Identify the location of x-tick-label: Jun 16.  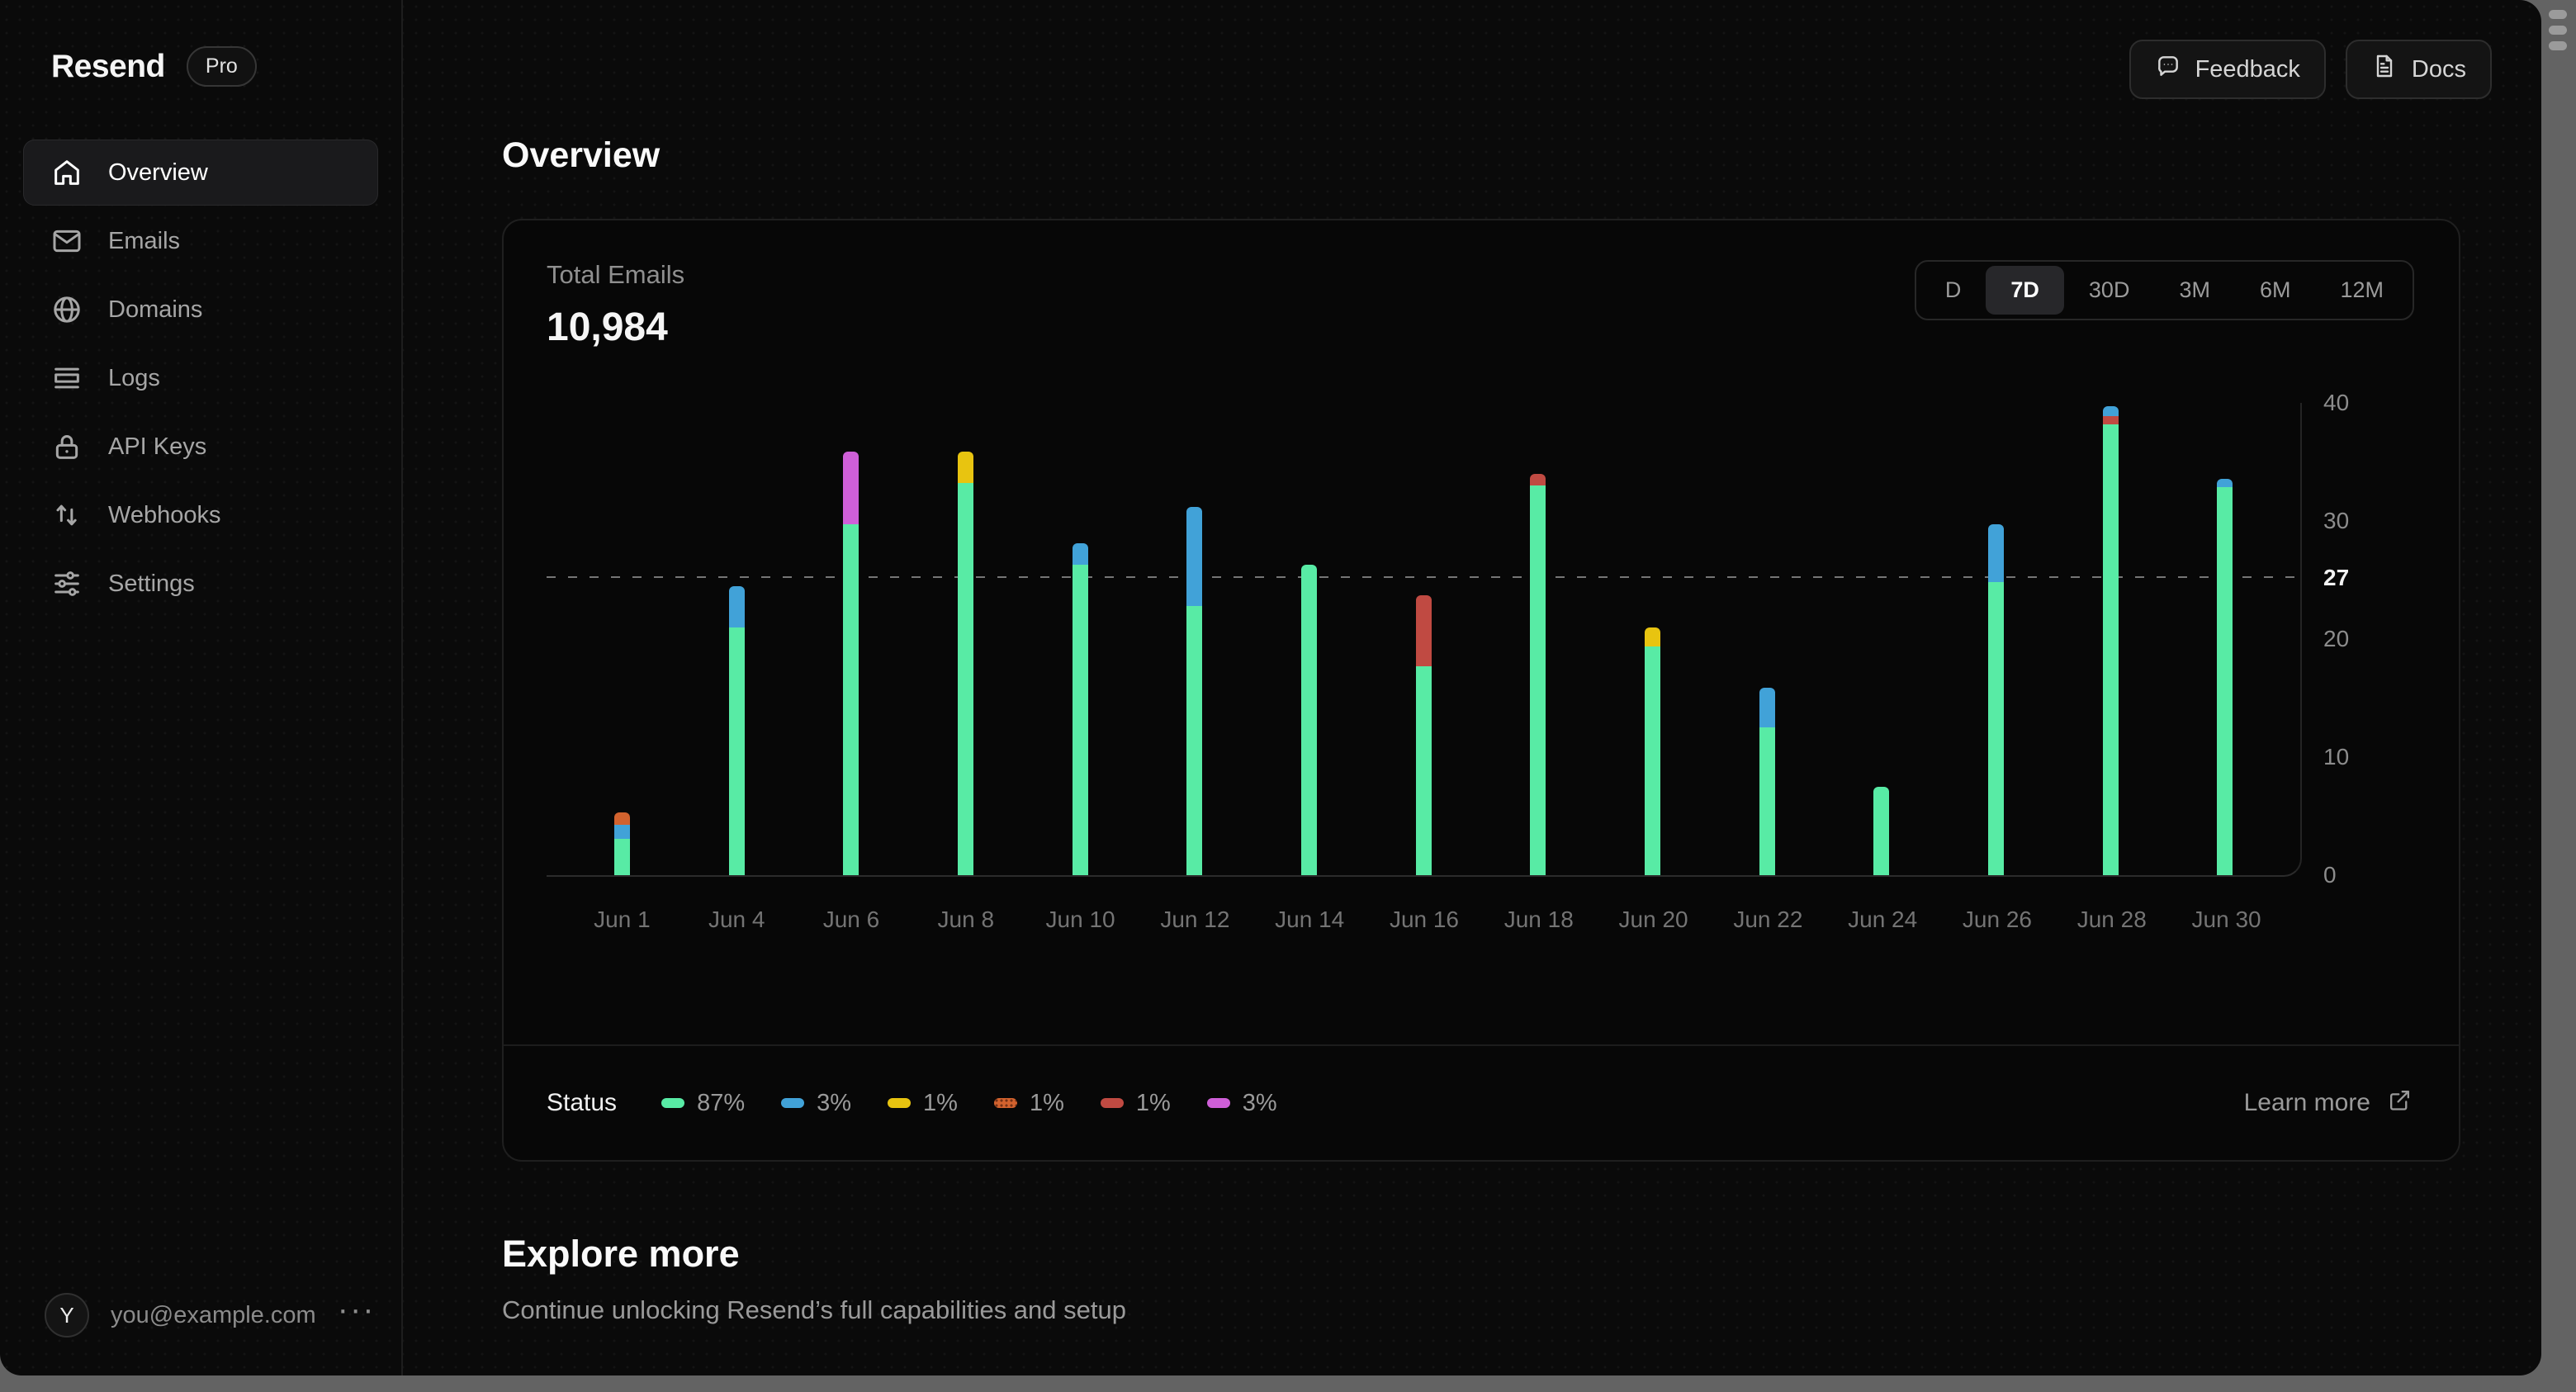
(1424, 920).